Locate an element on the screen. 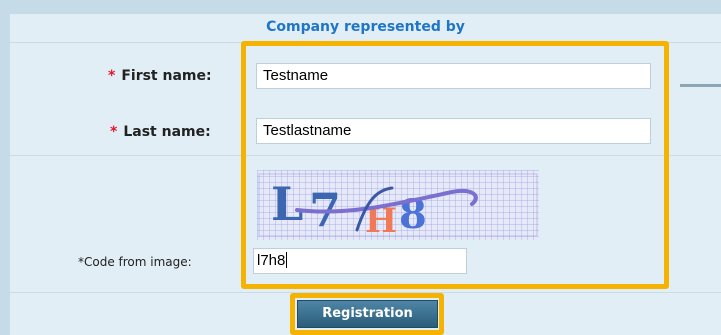 The width and height of the screenshot is (721, 335). captcha-label: *Code from image: is located at coordinates (135, 262).